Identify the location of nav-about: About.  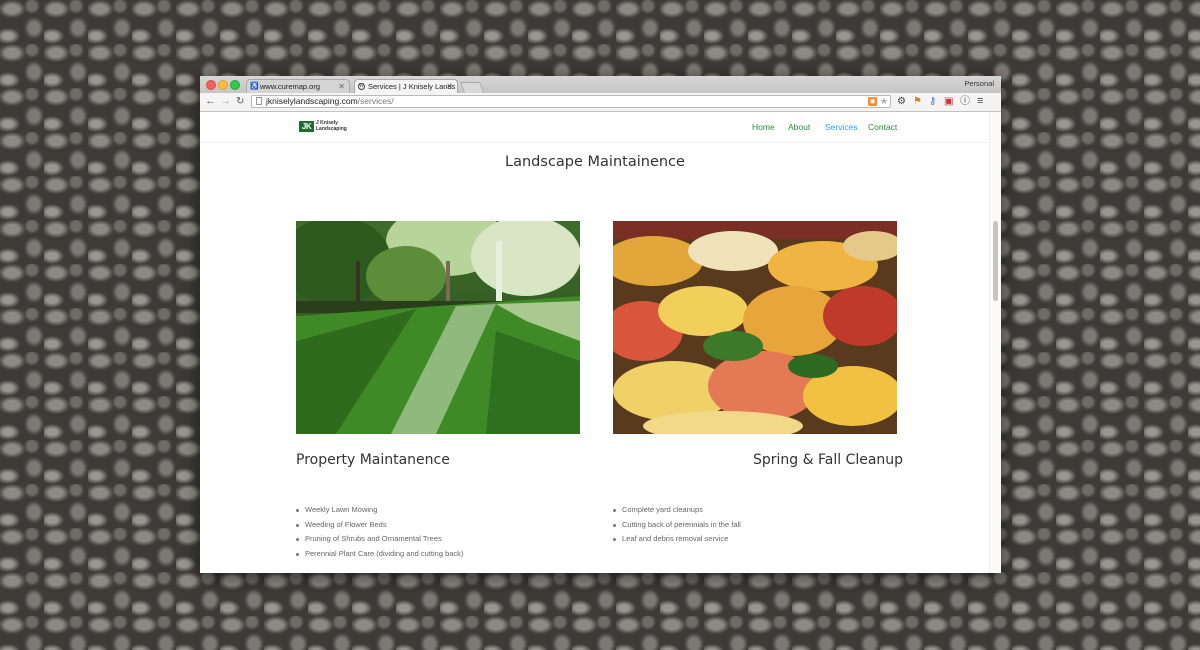
(799, 127).